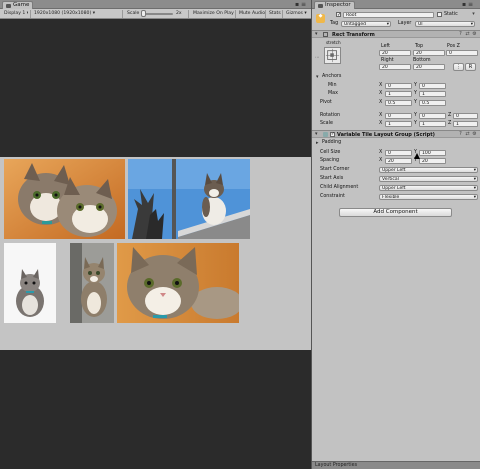 The image size is (480, 469). I want to click on maximize-on-play-toggle: Maximize On Play, so click(213, 14).